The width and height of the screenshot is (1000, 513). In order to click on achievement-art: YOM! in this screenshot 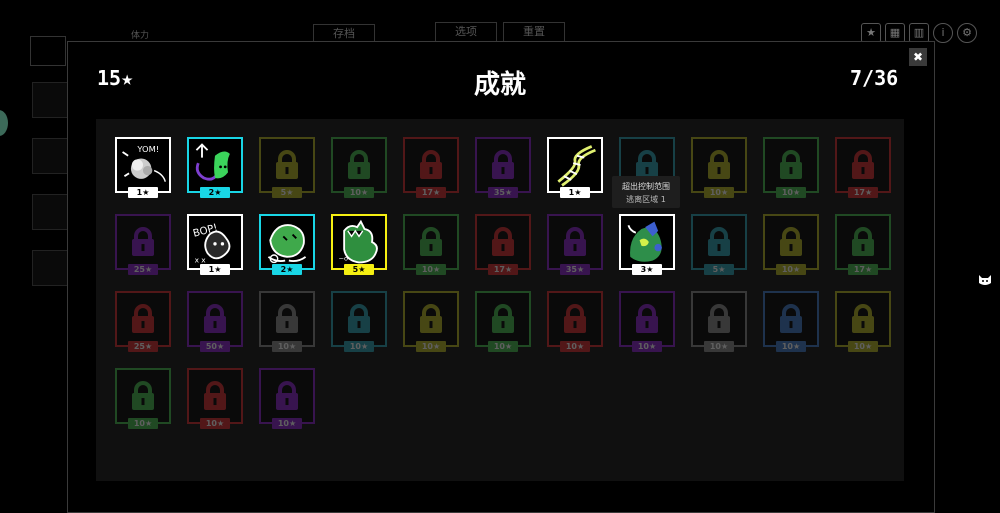, I will do `click(143, 165)`.